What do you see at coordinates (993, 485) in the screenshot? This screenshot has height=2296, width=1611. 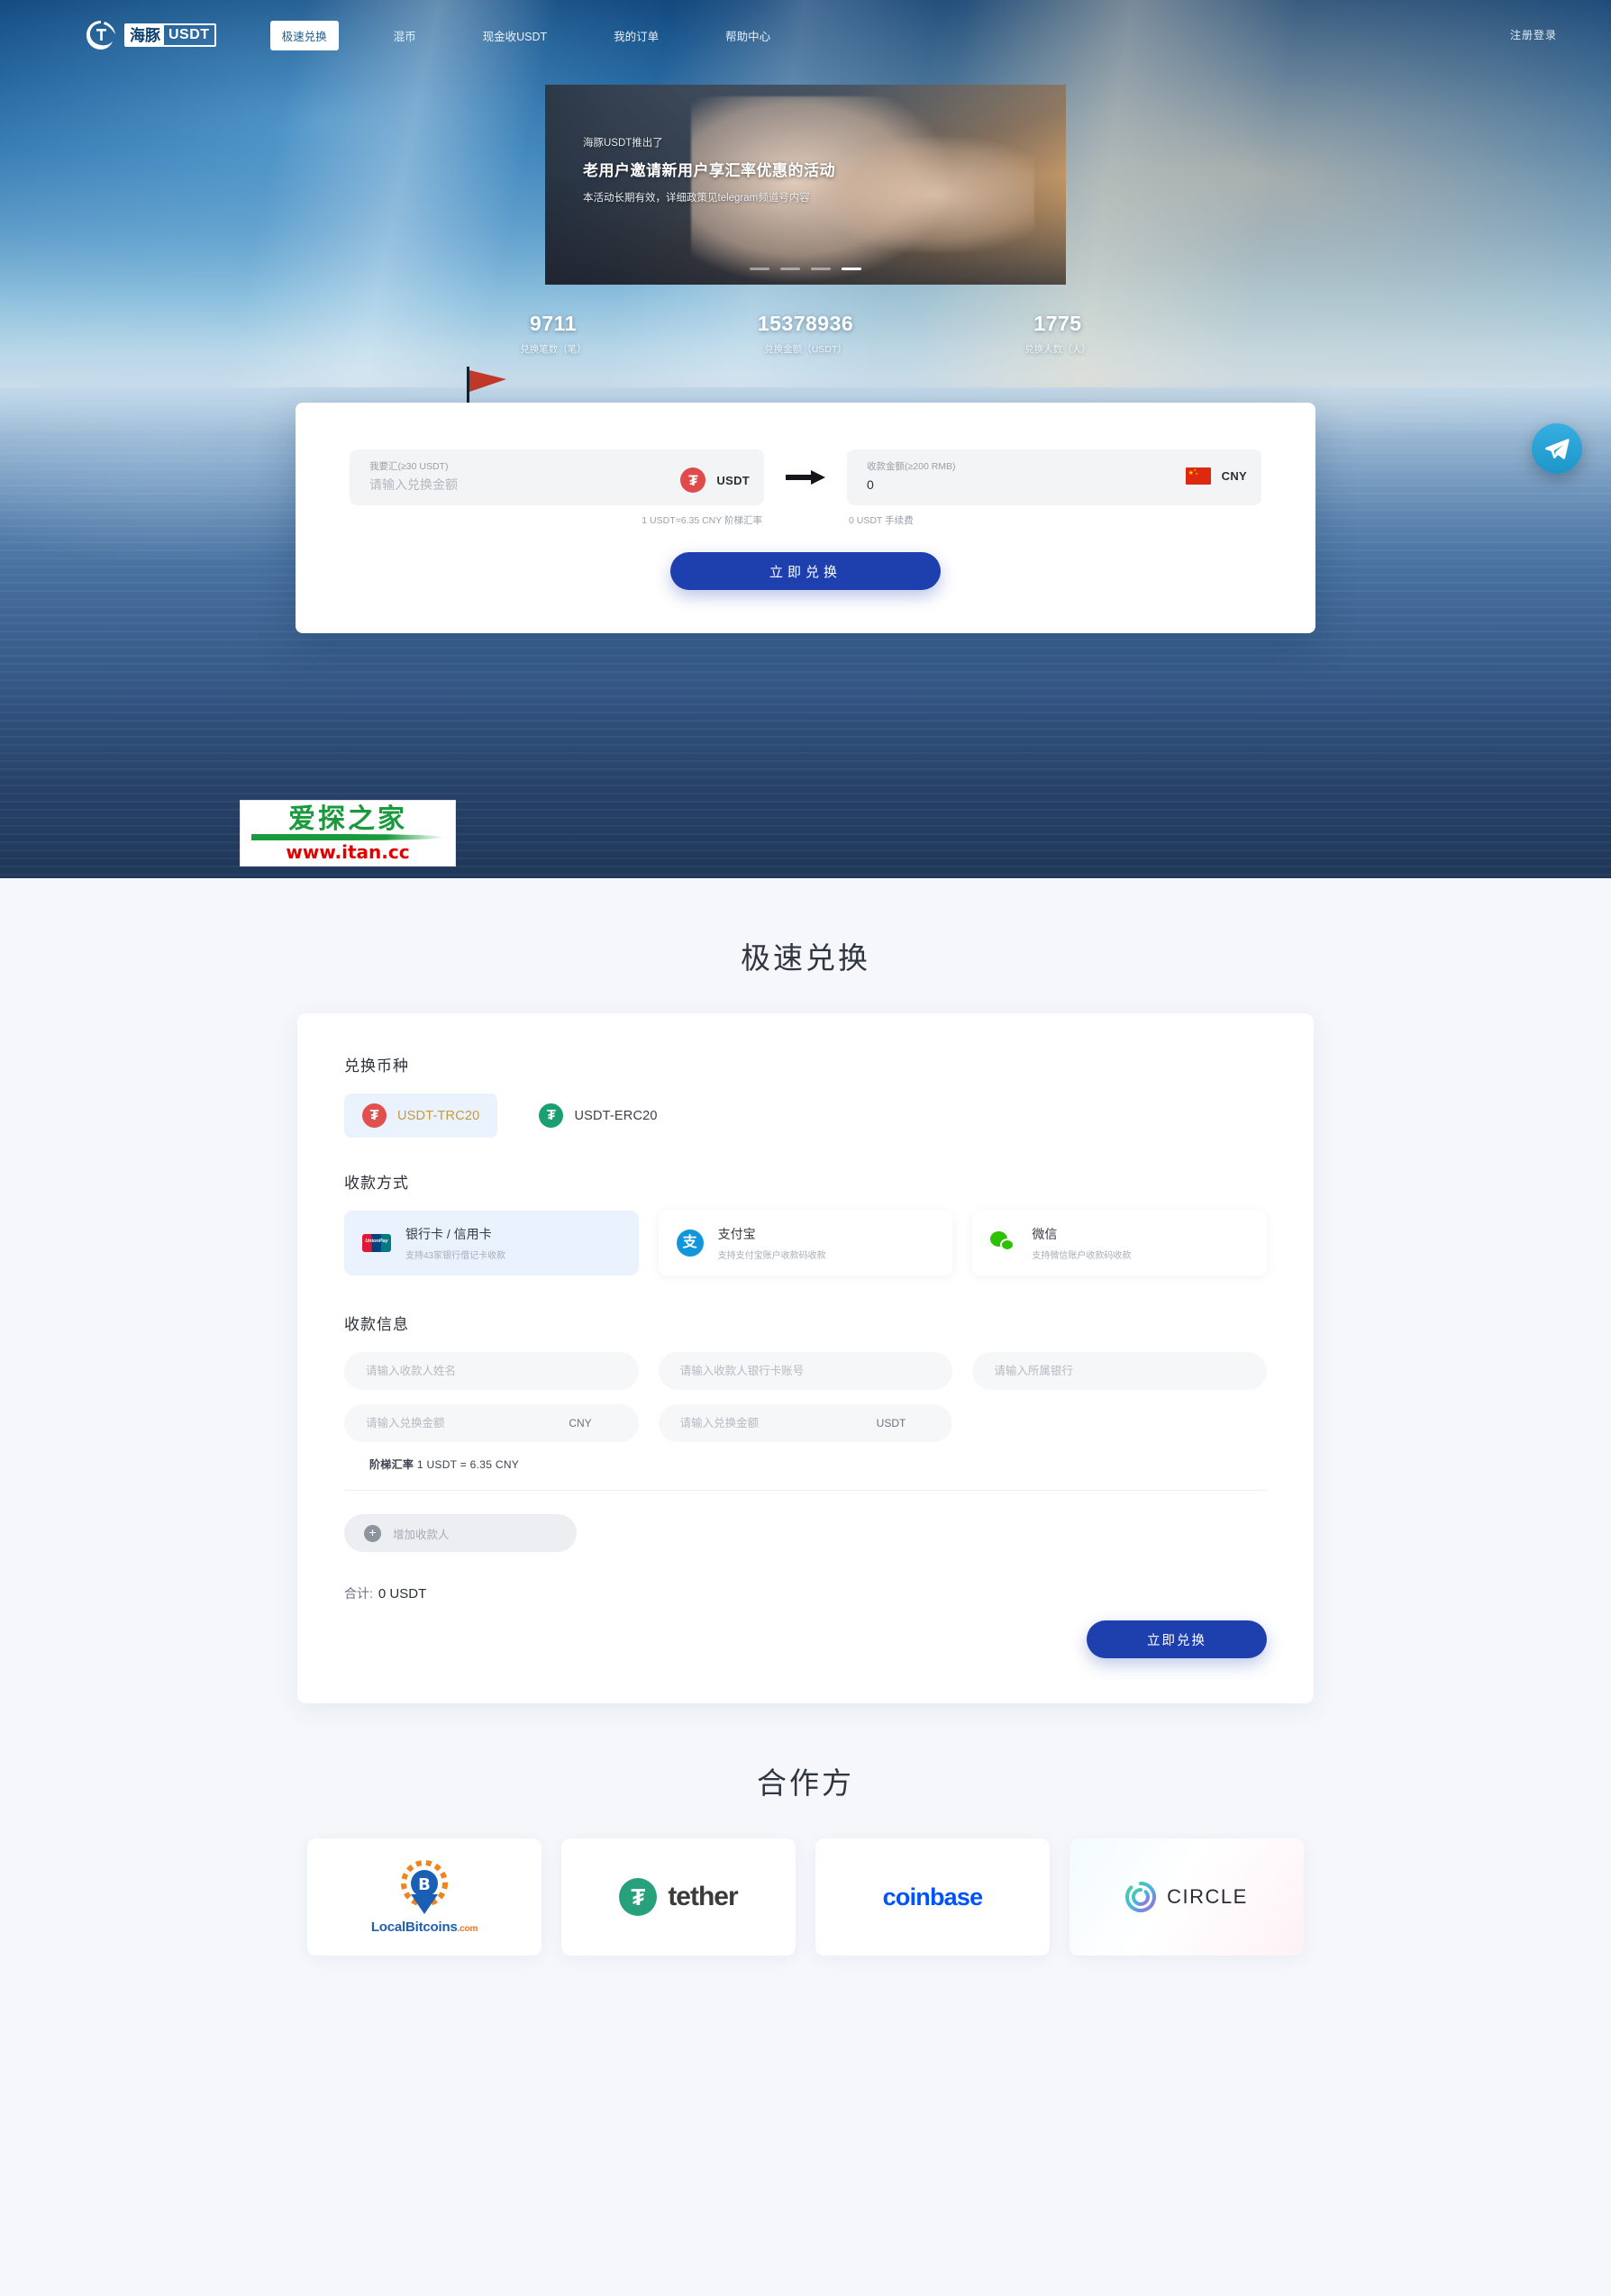 I see `exchange-to-input` at bounding box center [993, 485].